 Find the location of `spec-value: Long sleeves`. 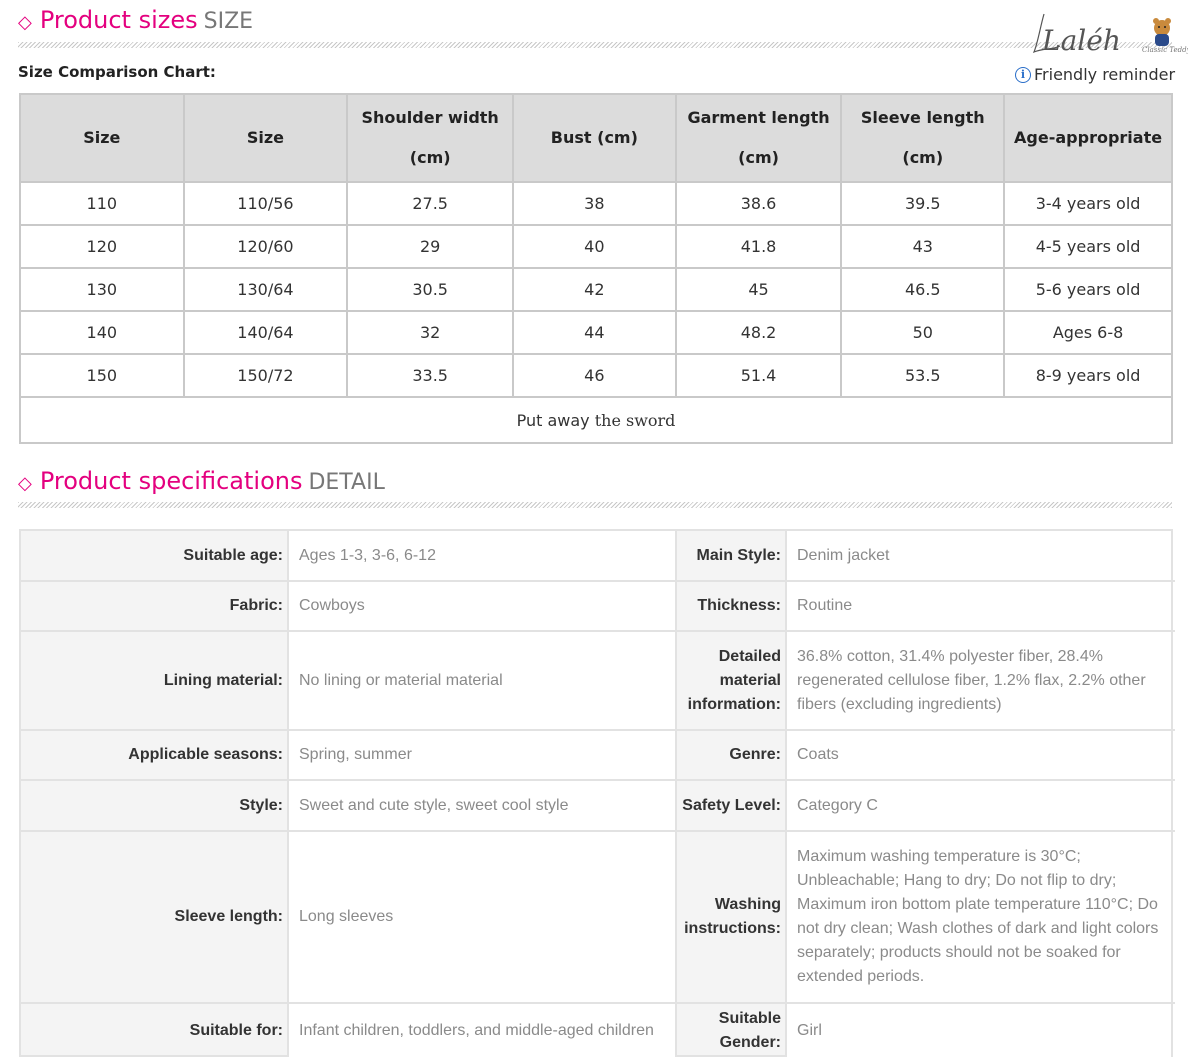

spec-value: Long sleeves is located at coordinates (482, 917).